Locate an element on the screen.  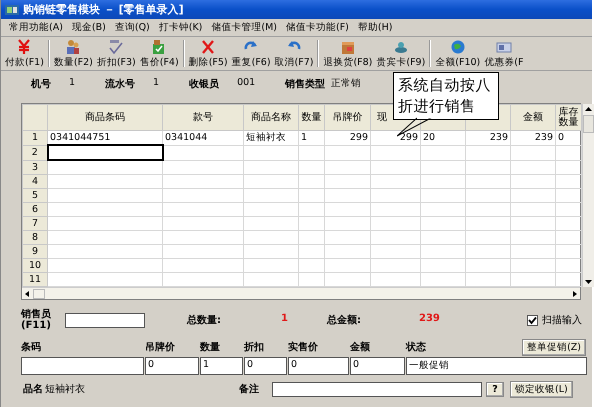
toolbar-button: 付款(F1) is located at coordinates (24, 53).